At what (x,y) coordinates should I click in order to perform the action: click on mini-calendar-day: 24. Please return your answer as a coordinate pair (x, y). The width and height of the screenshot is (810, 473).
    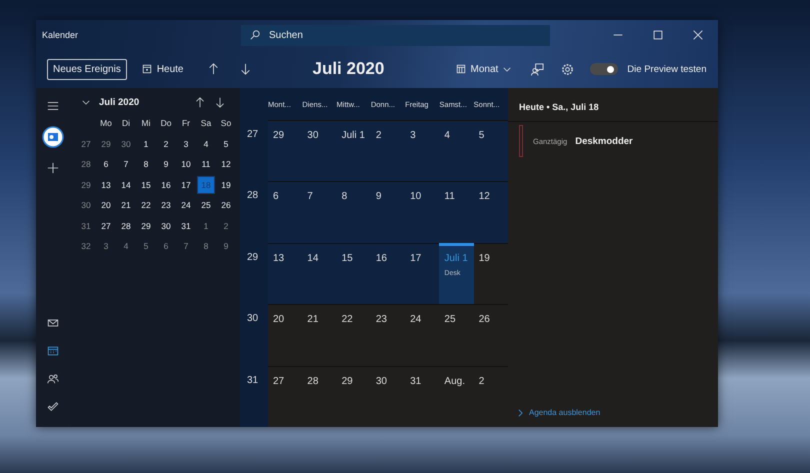
    Looking at the image, I should click on (186, 205).